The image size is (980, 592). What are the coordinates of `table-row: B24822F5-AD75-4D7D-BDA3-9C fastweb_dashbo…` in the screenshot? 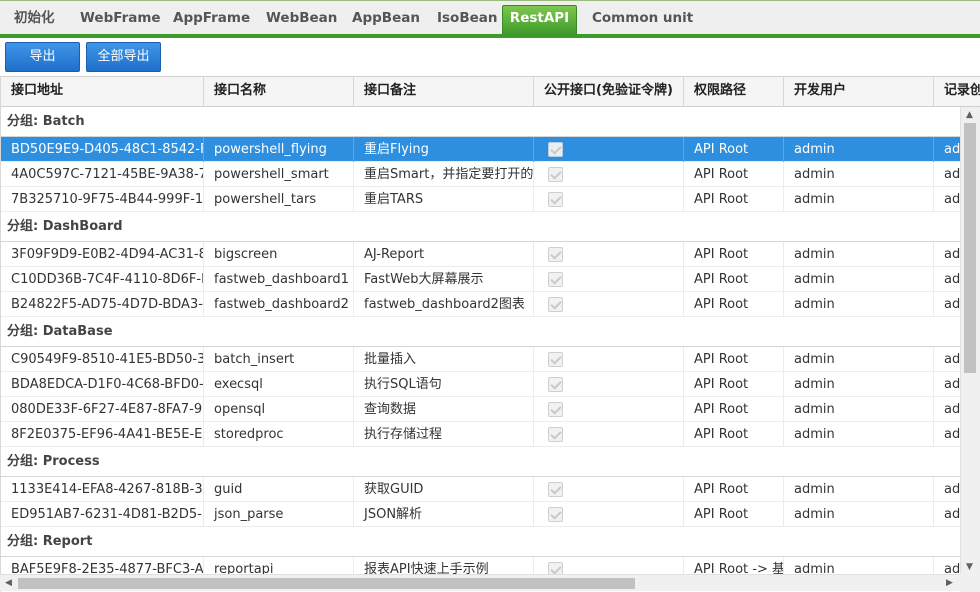 It's located at (487, 304).